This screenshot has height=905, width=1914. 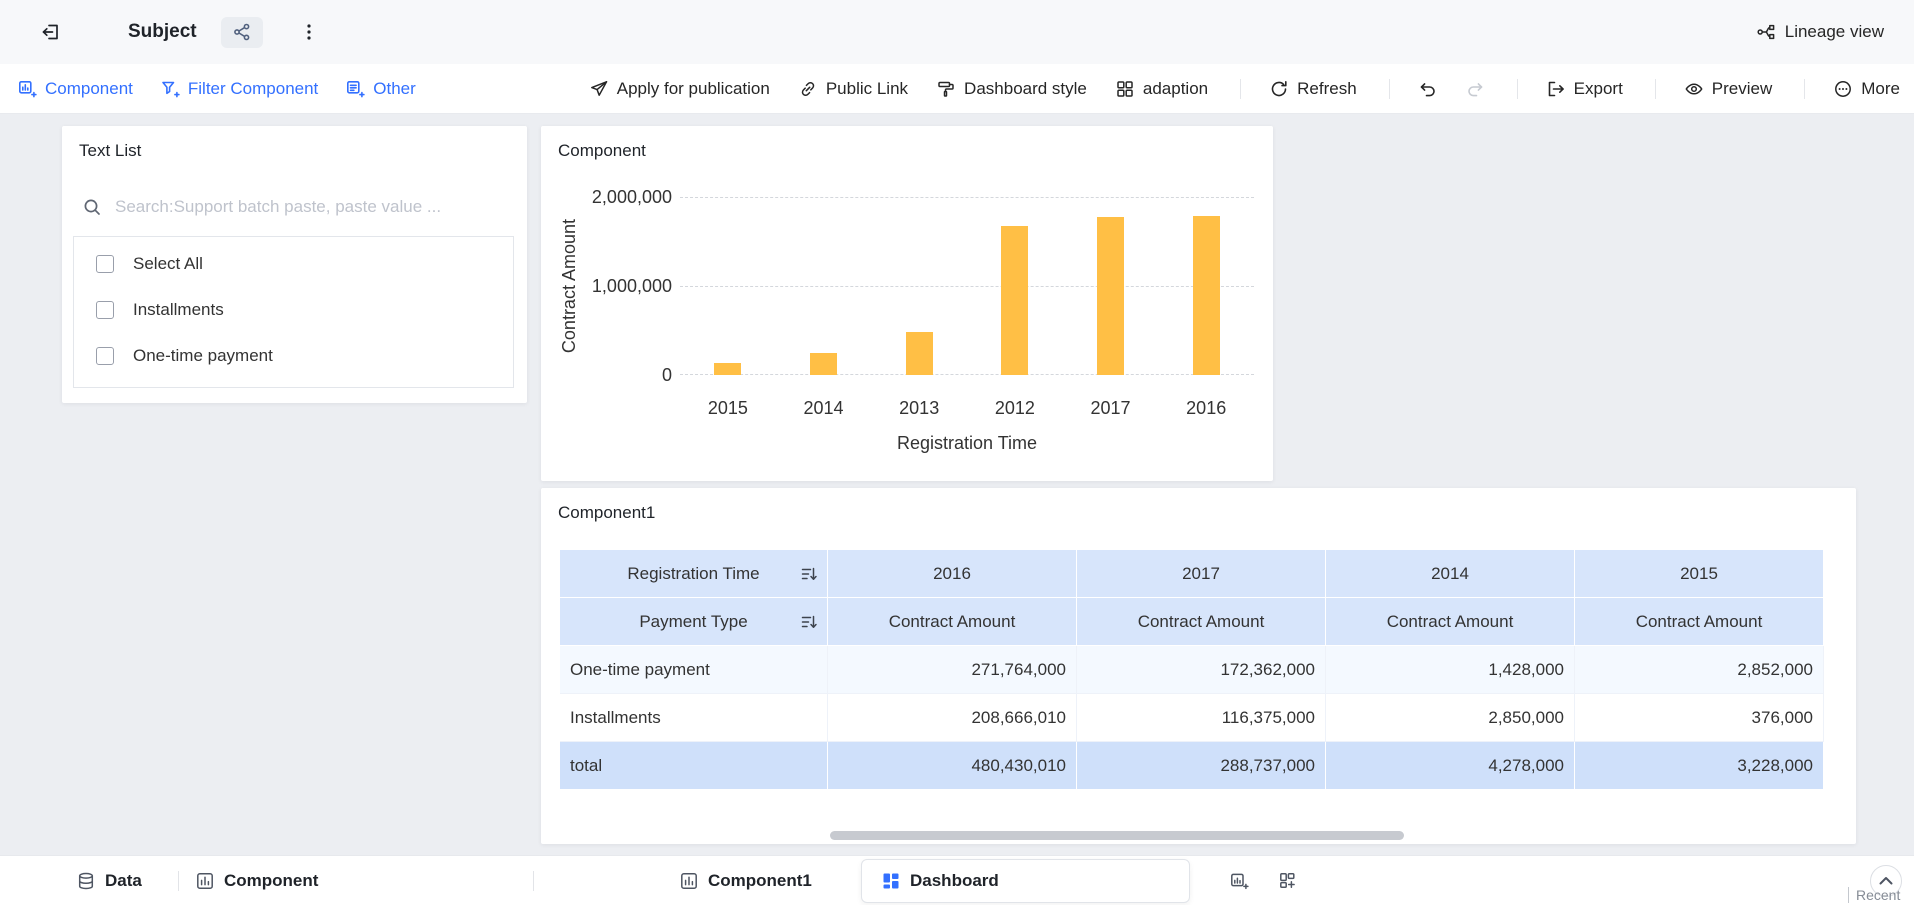 What do you see at coordinates (1556, 89) in the screenshot?
I see `export-icon` at bounding box center [1556, 89].